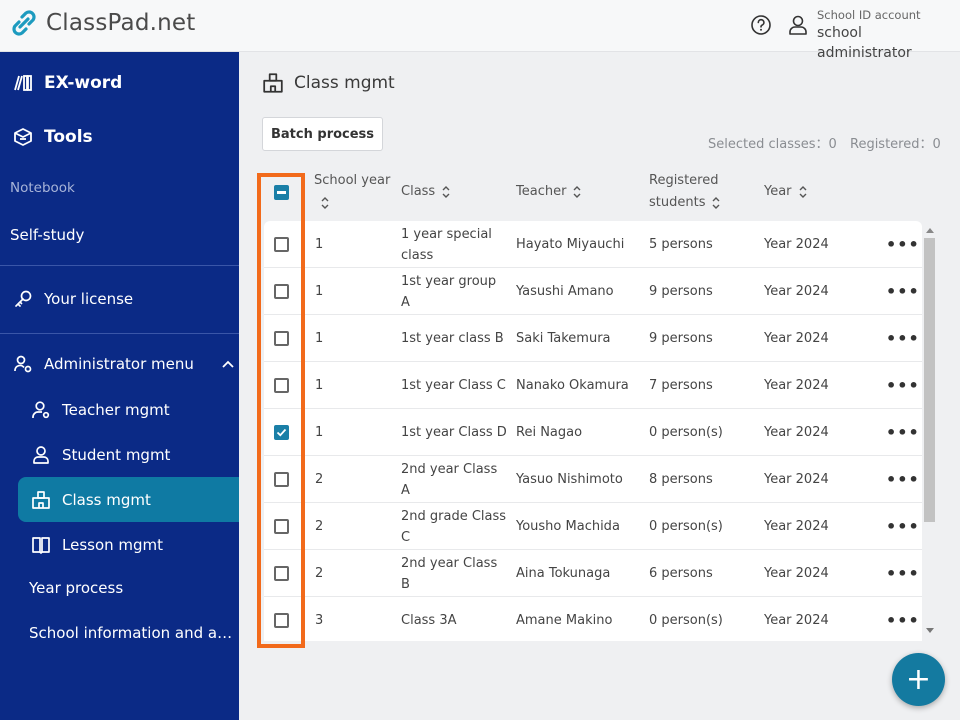 The image size is (960, 720). Describe the element at coordinates (281, 192) in the screenshot. I see `select-all-checkbox` at that location.